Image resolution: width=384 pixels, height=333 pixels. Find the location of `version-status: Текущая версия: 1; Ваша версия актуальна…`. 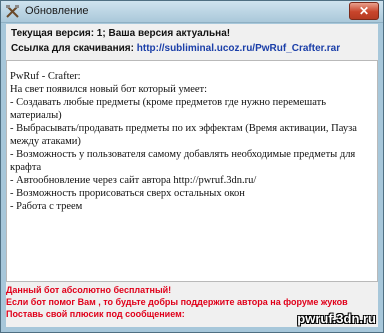

version-status: Текущая версия: 1; Ваша версия актуальна… is located at coordinates (121, 33).